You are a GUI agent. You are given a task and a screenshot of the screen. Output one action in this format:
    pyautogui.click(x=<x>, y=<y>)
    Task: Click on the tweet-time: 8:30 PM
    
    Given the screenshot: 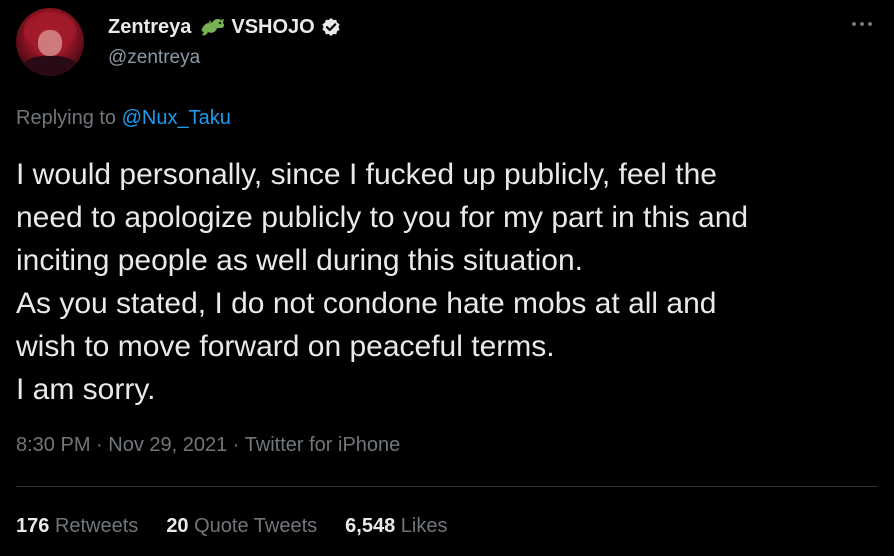 What is the action you would take?
    pyautogui.click(x=53, y=445)
    